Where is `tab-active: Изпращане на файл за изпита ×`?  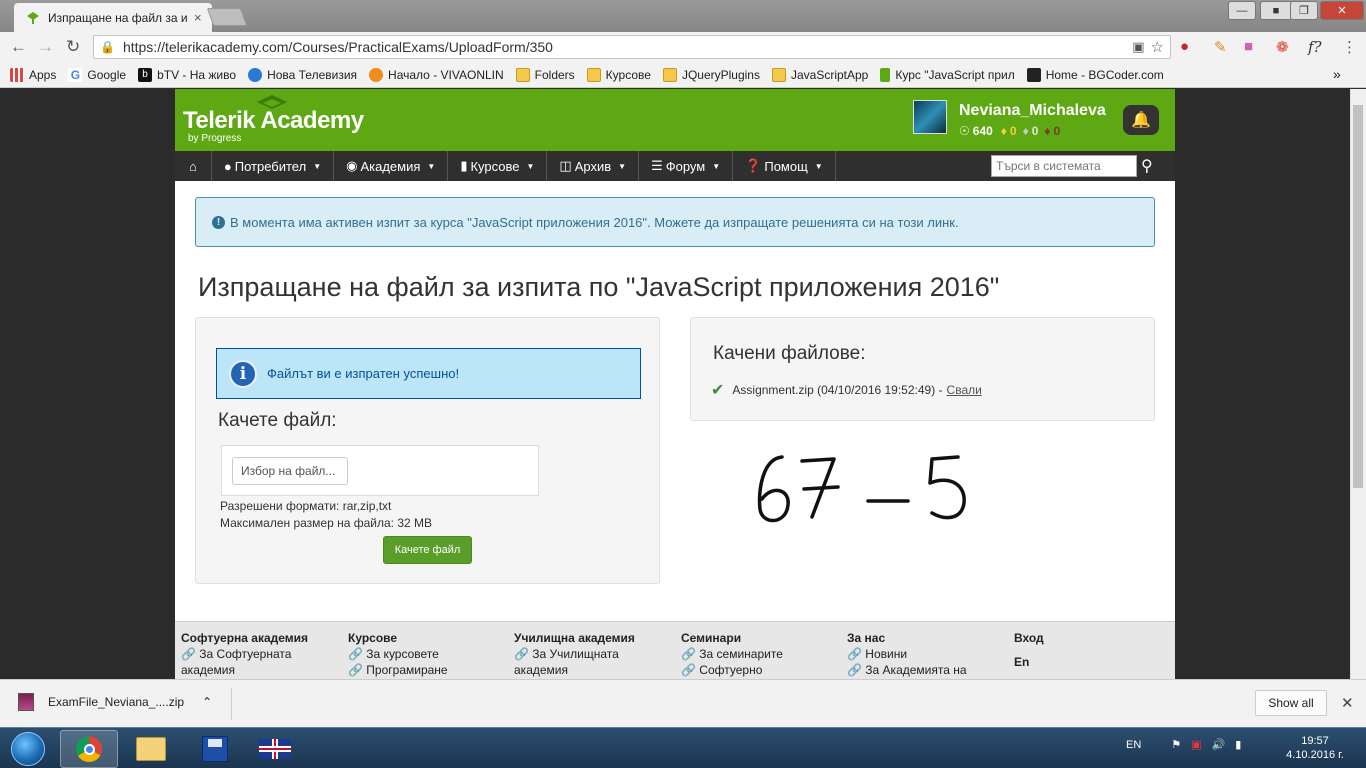 tab-active: Изпращане на файл за изпита × is located at coordinates (113, 17).